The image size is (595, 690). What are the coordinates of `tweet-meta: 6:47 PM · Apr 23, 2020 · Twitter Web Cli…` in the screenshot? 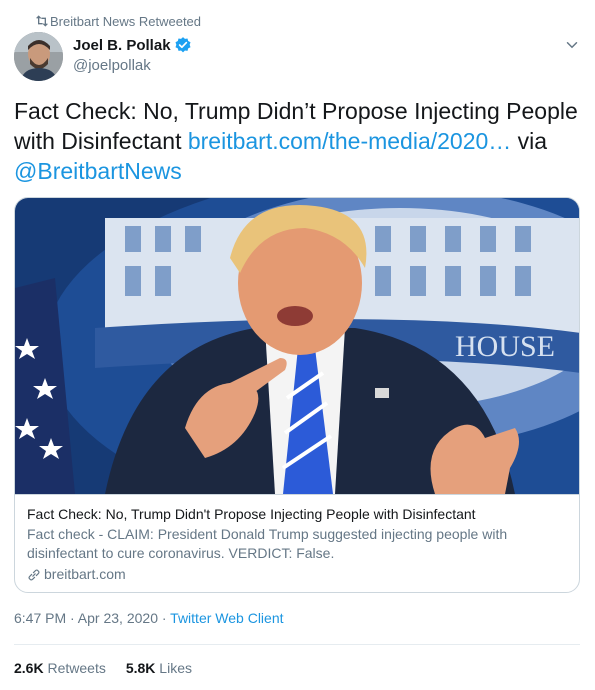 It's located at (149, 618).